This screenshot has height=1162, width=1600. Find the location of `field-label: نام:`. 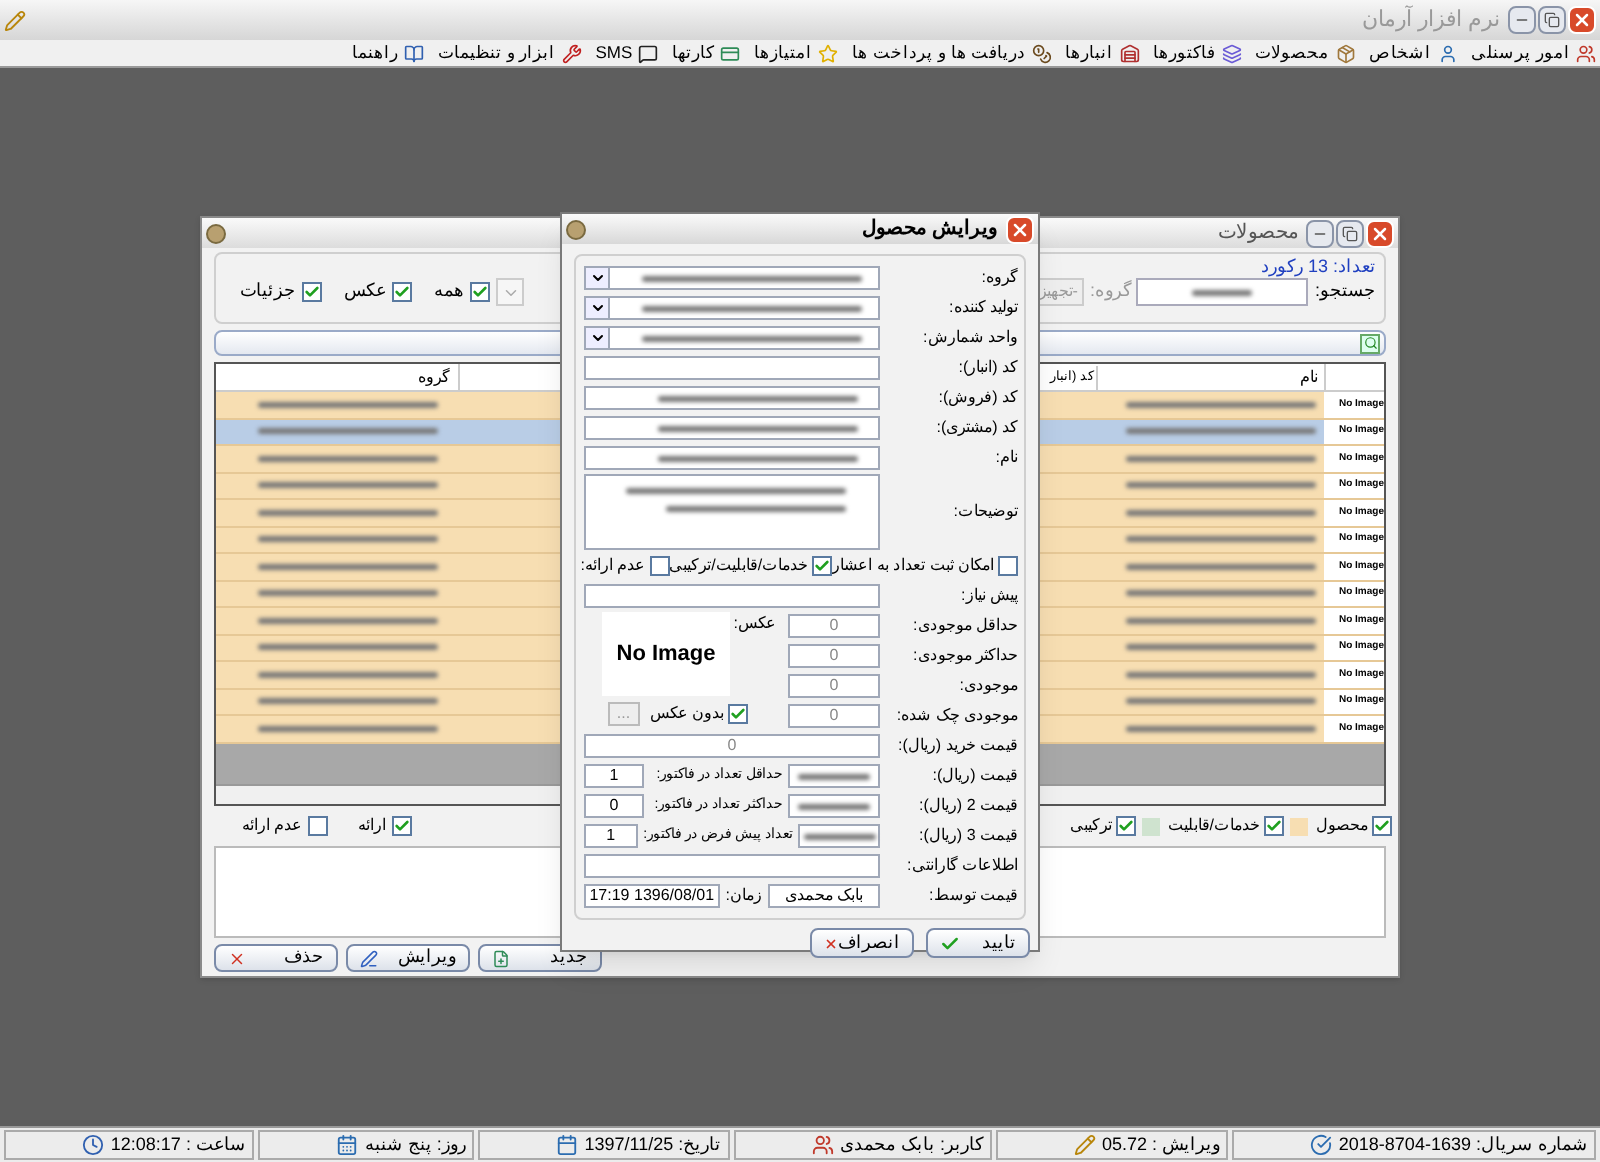

field-label: نام: is located at coordinates (1005, 458).